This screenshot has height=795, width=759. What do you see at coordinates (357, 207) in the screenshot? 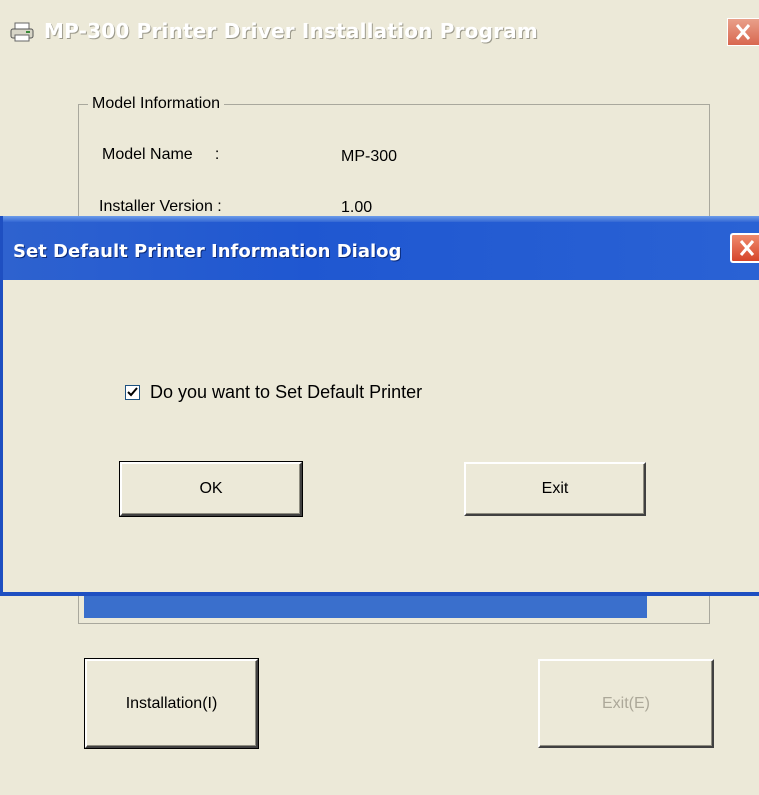
I see `installer-version-value: 1.00` at bounding box center [357, 207].